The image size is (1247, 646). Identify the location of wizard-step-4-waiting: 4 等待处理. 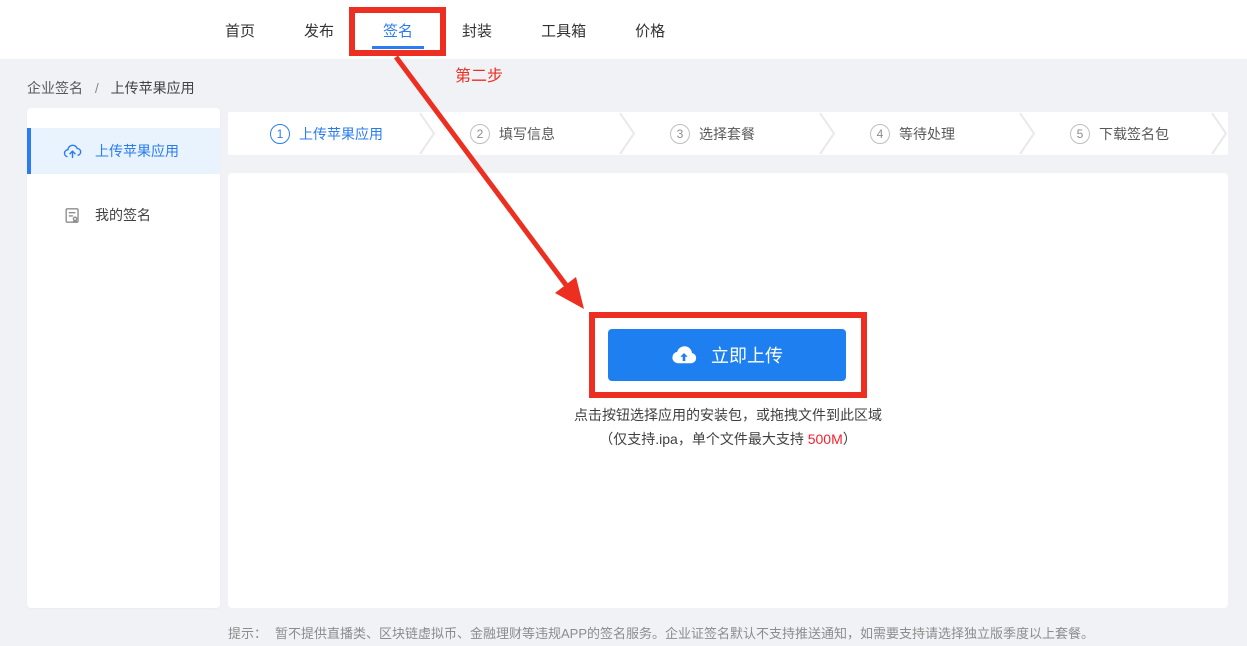
(932, 133).